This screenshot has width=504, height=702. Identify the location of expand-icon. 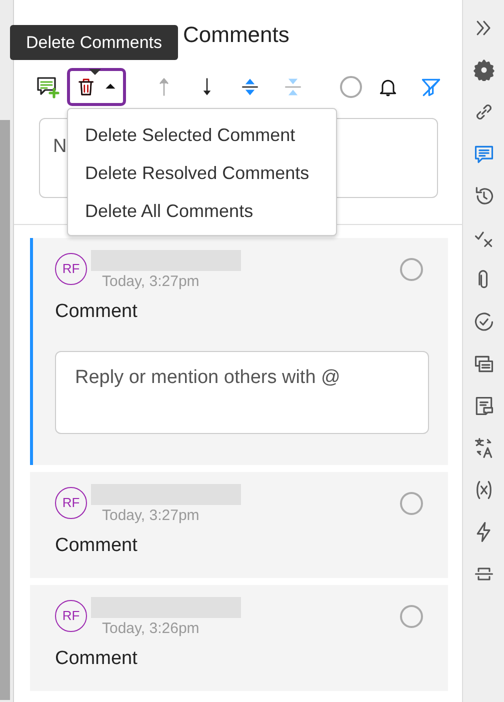
(250, 87).